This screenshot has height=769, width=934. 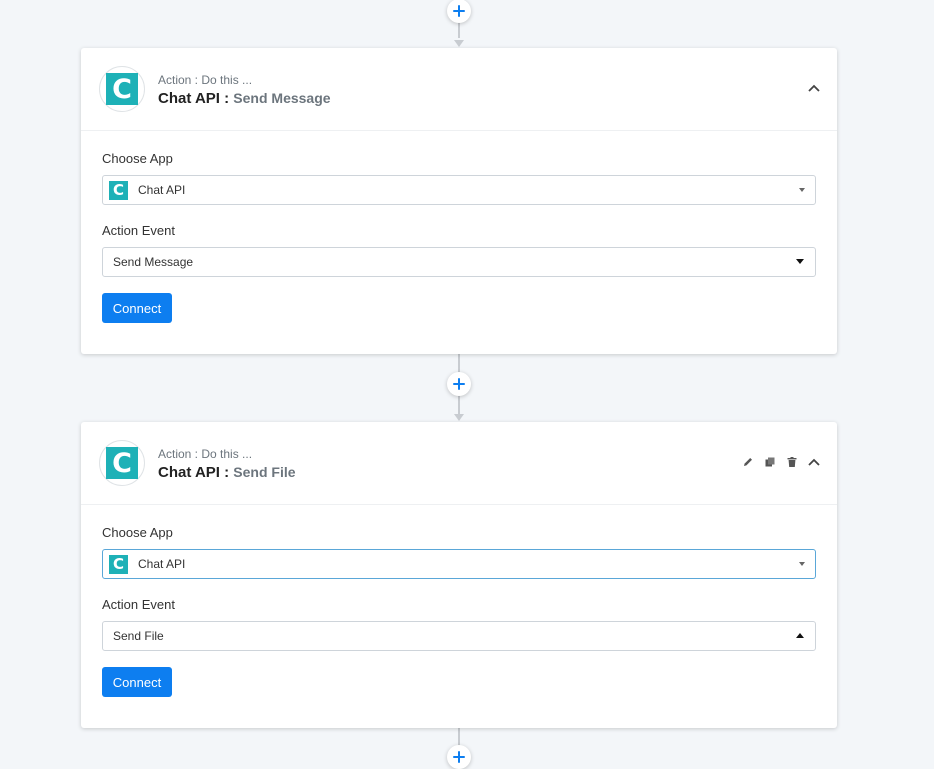 What do you see at coordinates (800, 261) in the screenshot?
I see `caret-down-icon` at bounding box center [800, 261].